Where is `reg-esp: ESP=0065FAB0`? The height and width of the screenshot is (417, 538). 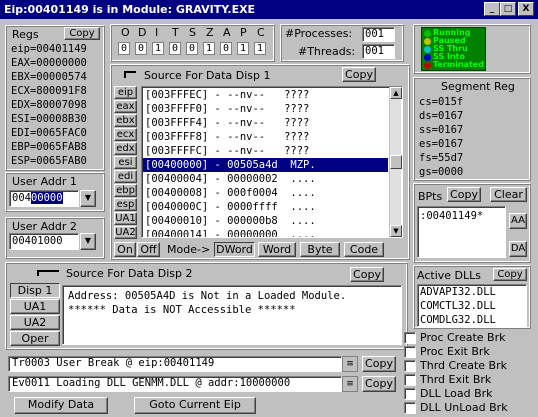 reg-esp: ESP=0065FAB0 is located at coordinates (55, 161).